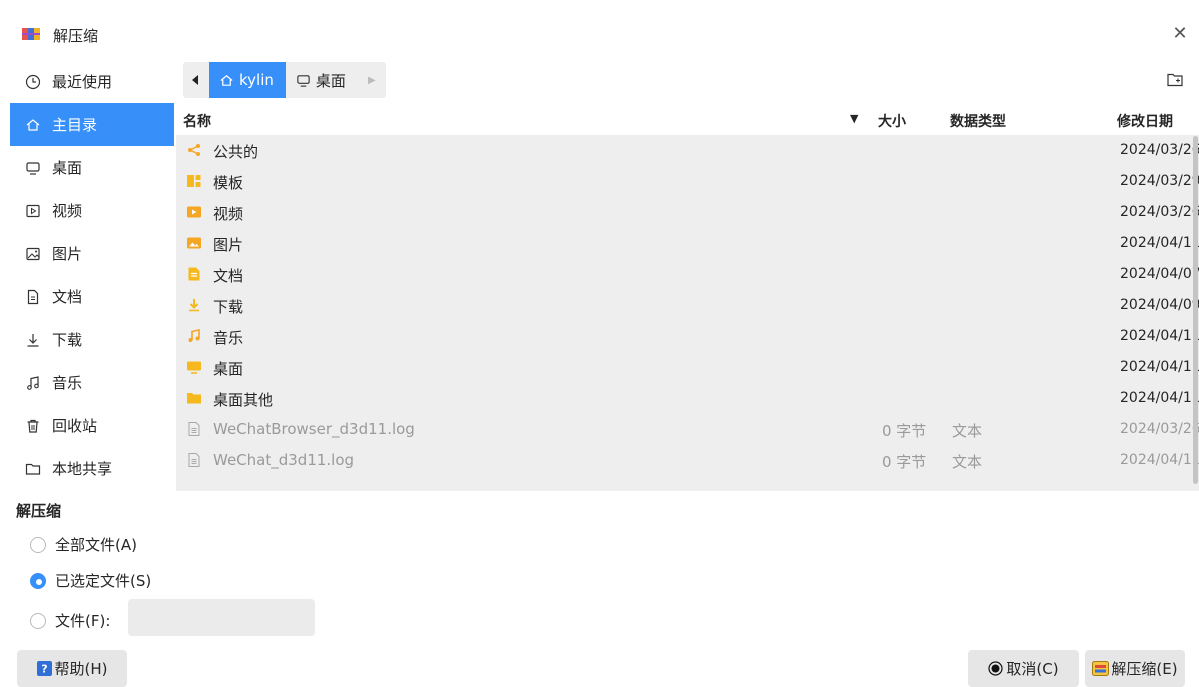 Image resolution: width=1199 pixels, height=687 pixels. I want to click on radio-all-files: 全部文件(A), so click(83, 544).